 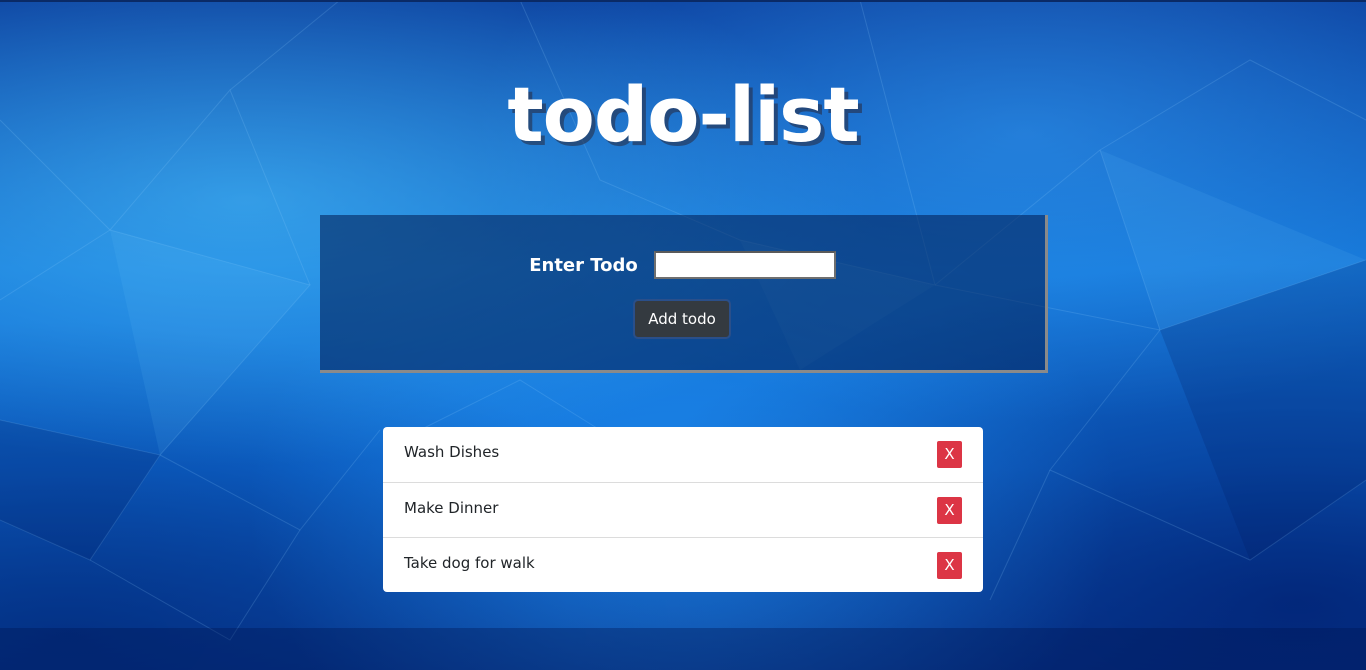 I want to click on enter-todo-label: Enter Todo, so click(x=583, y=265).